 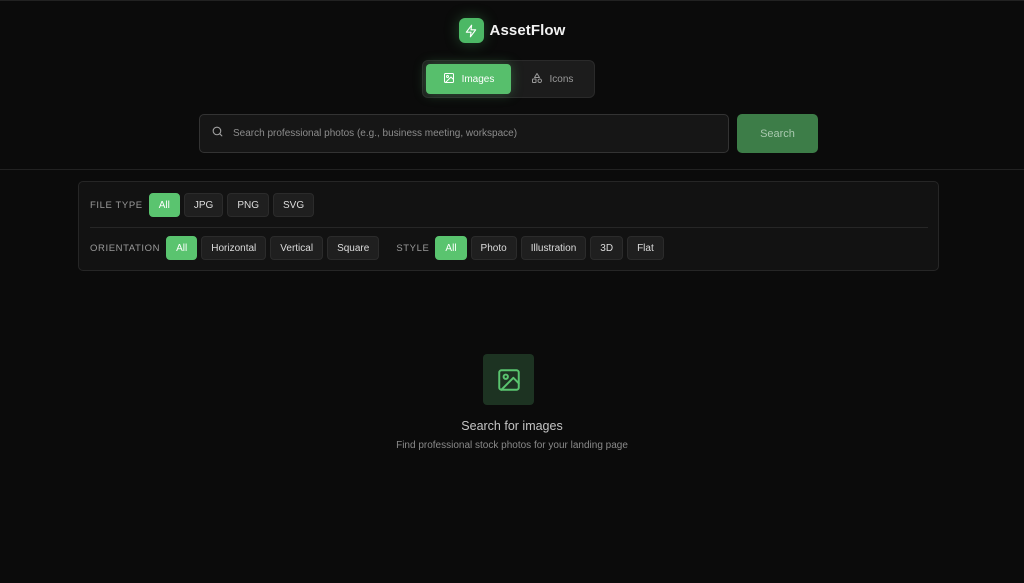 I want to click on filter-label-file-type: FILE TYPE, so click(x=116, y=205).